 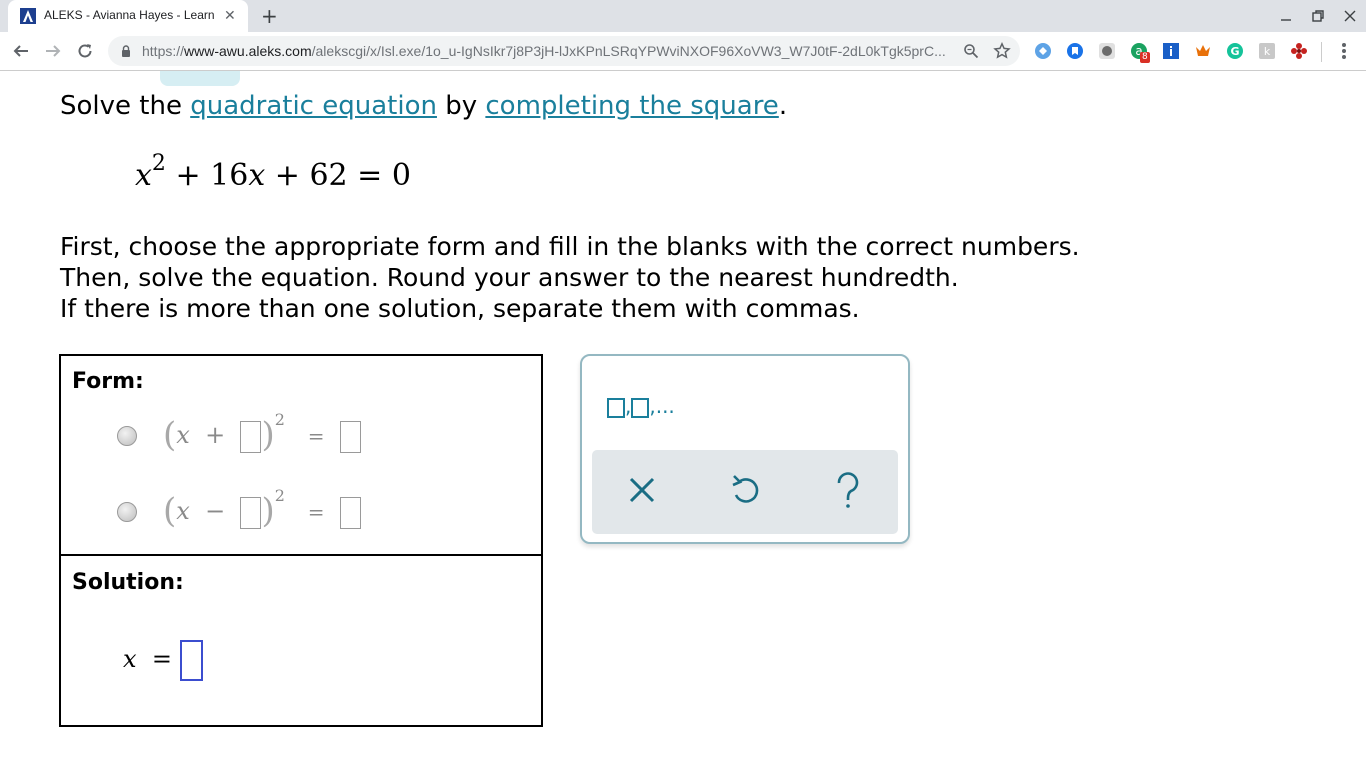 What do you see at coordinates (1286, 16) in the screenshot?
I see `minimize-icon` at bounding box center [1286, 16].